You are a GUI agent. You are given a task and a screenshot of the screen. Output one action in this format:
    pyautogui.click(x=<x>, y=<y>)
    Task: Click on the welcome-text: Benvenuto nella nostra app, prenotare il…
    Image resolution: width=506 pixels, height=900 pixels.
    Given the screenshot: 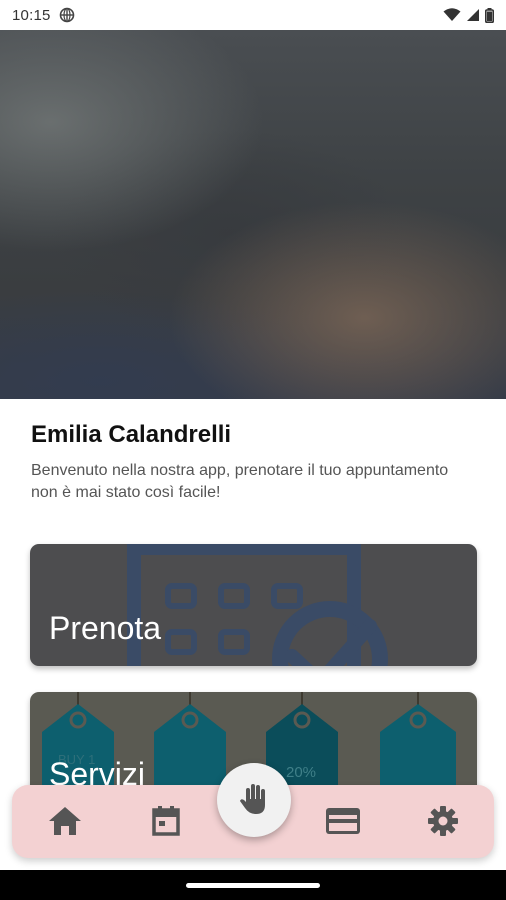 What is the action you would take?
    pyautogui.click(x=240, y=481)
    